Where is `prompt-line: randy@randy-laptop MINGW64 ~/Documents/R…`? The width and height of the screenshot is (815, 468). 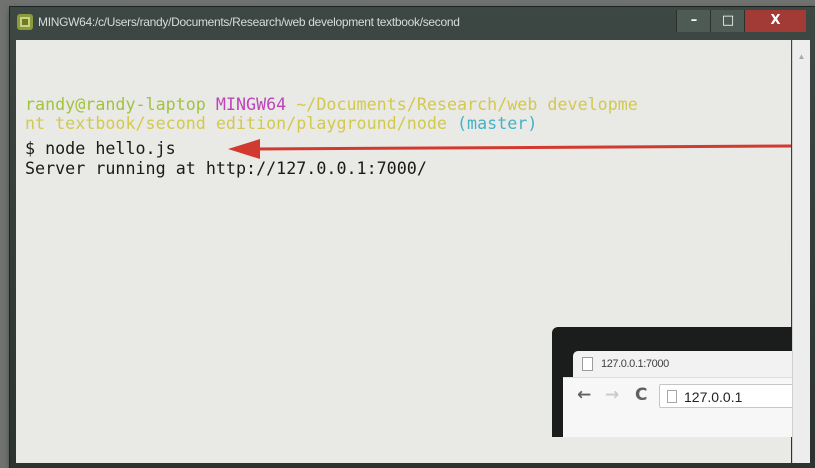
prompt-line: randy@randy-laptop MINGW64 ~/Documents/R… is located at coordinates (331, 104).